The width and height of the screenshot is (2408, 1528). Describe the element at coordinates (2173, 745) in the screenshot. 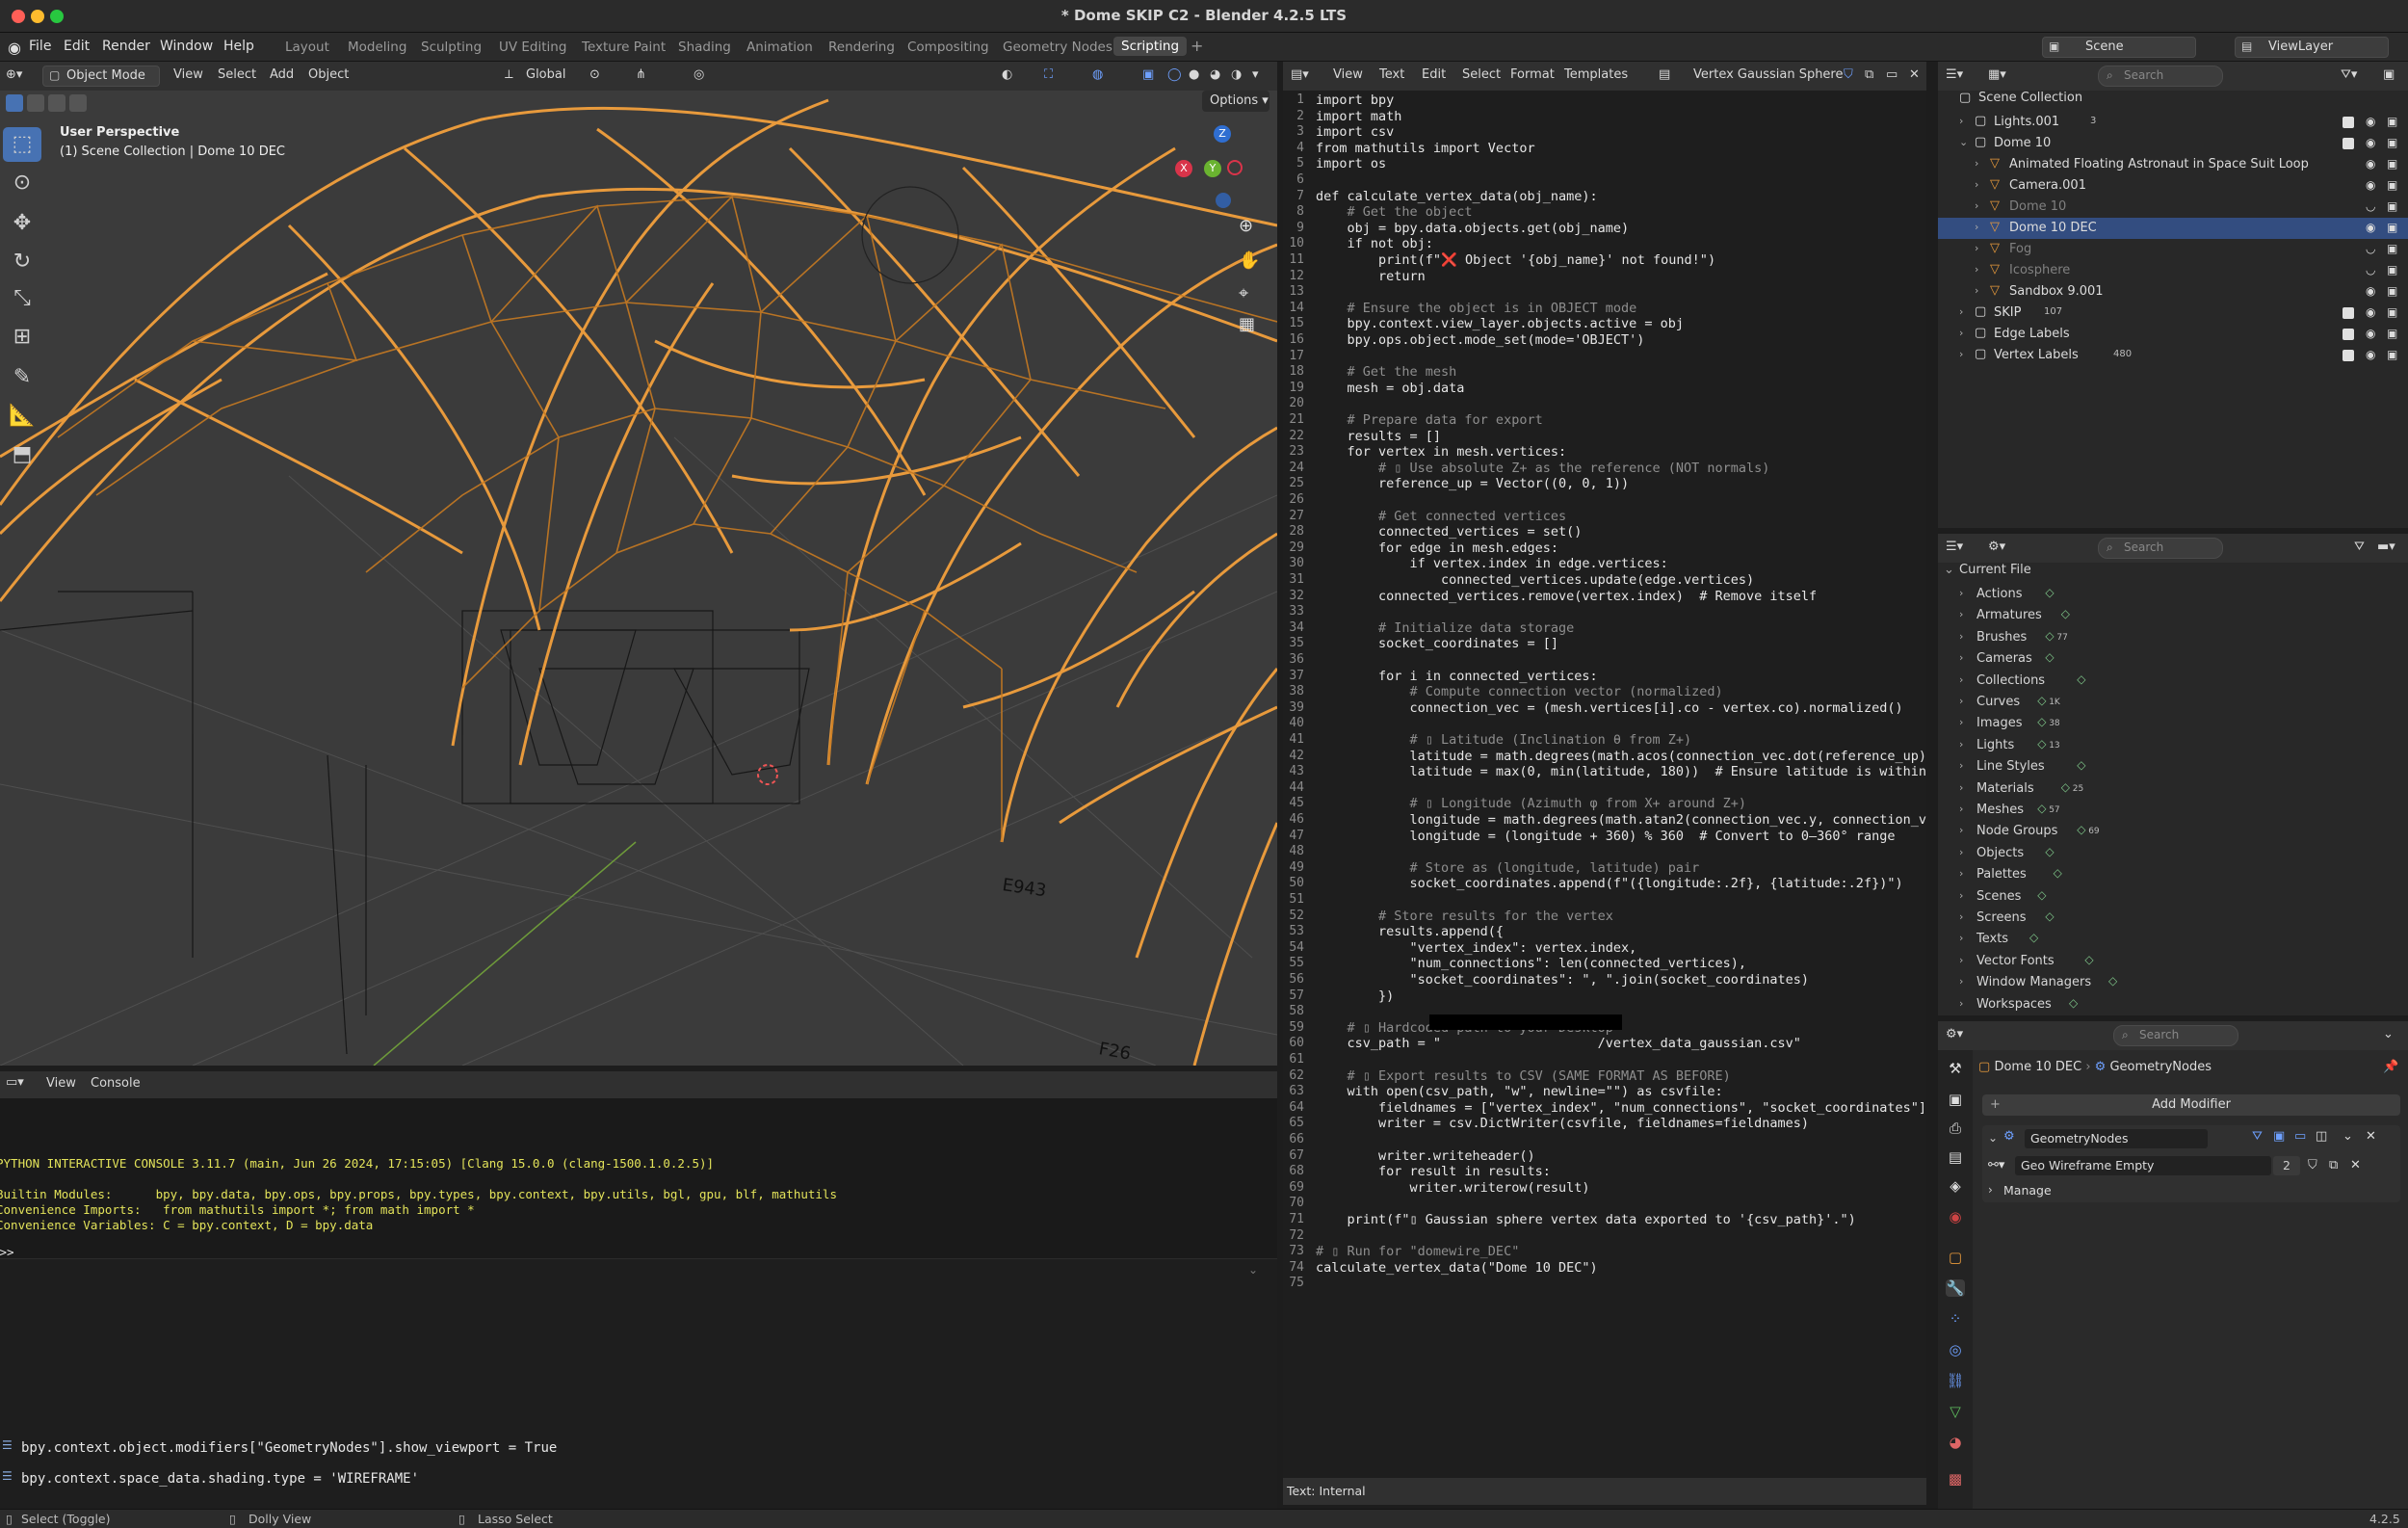

I see `datablock-category: › Lights ◇ 13` at that location.